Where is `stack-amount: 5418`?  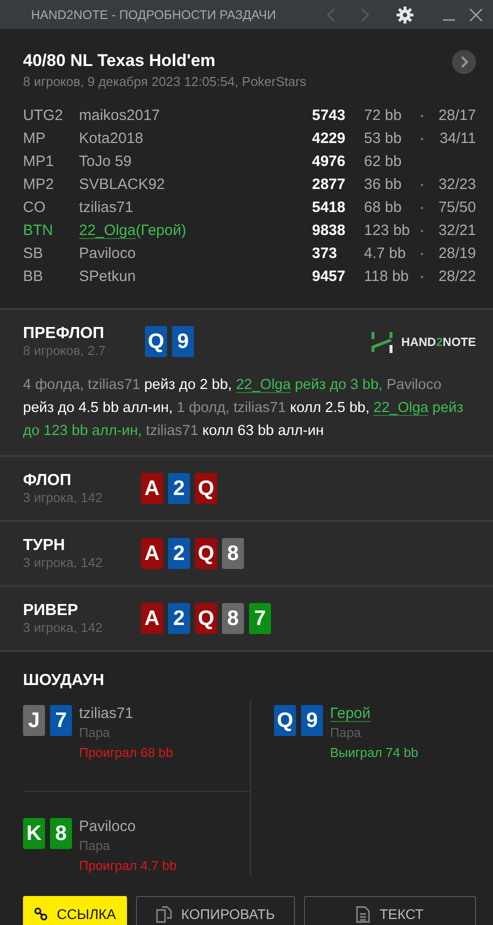 stack-amount: 5418 is located at coordinates (329, 207).